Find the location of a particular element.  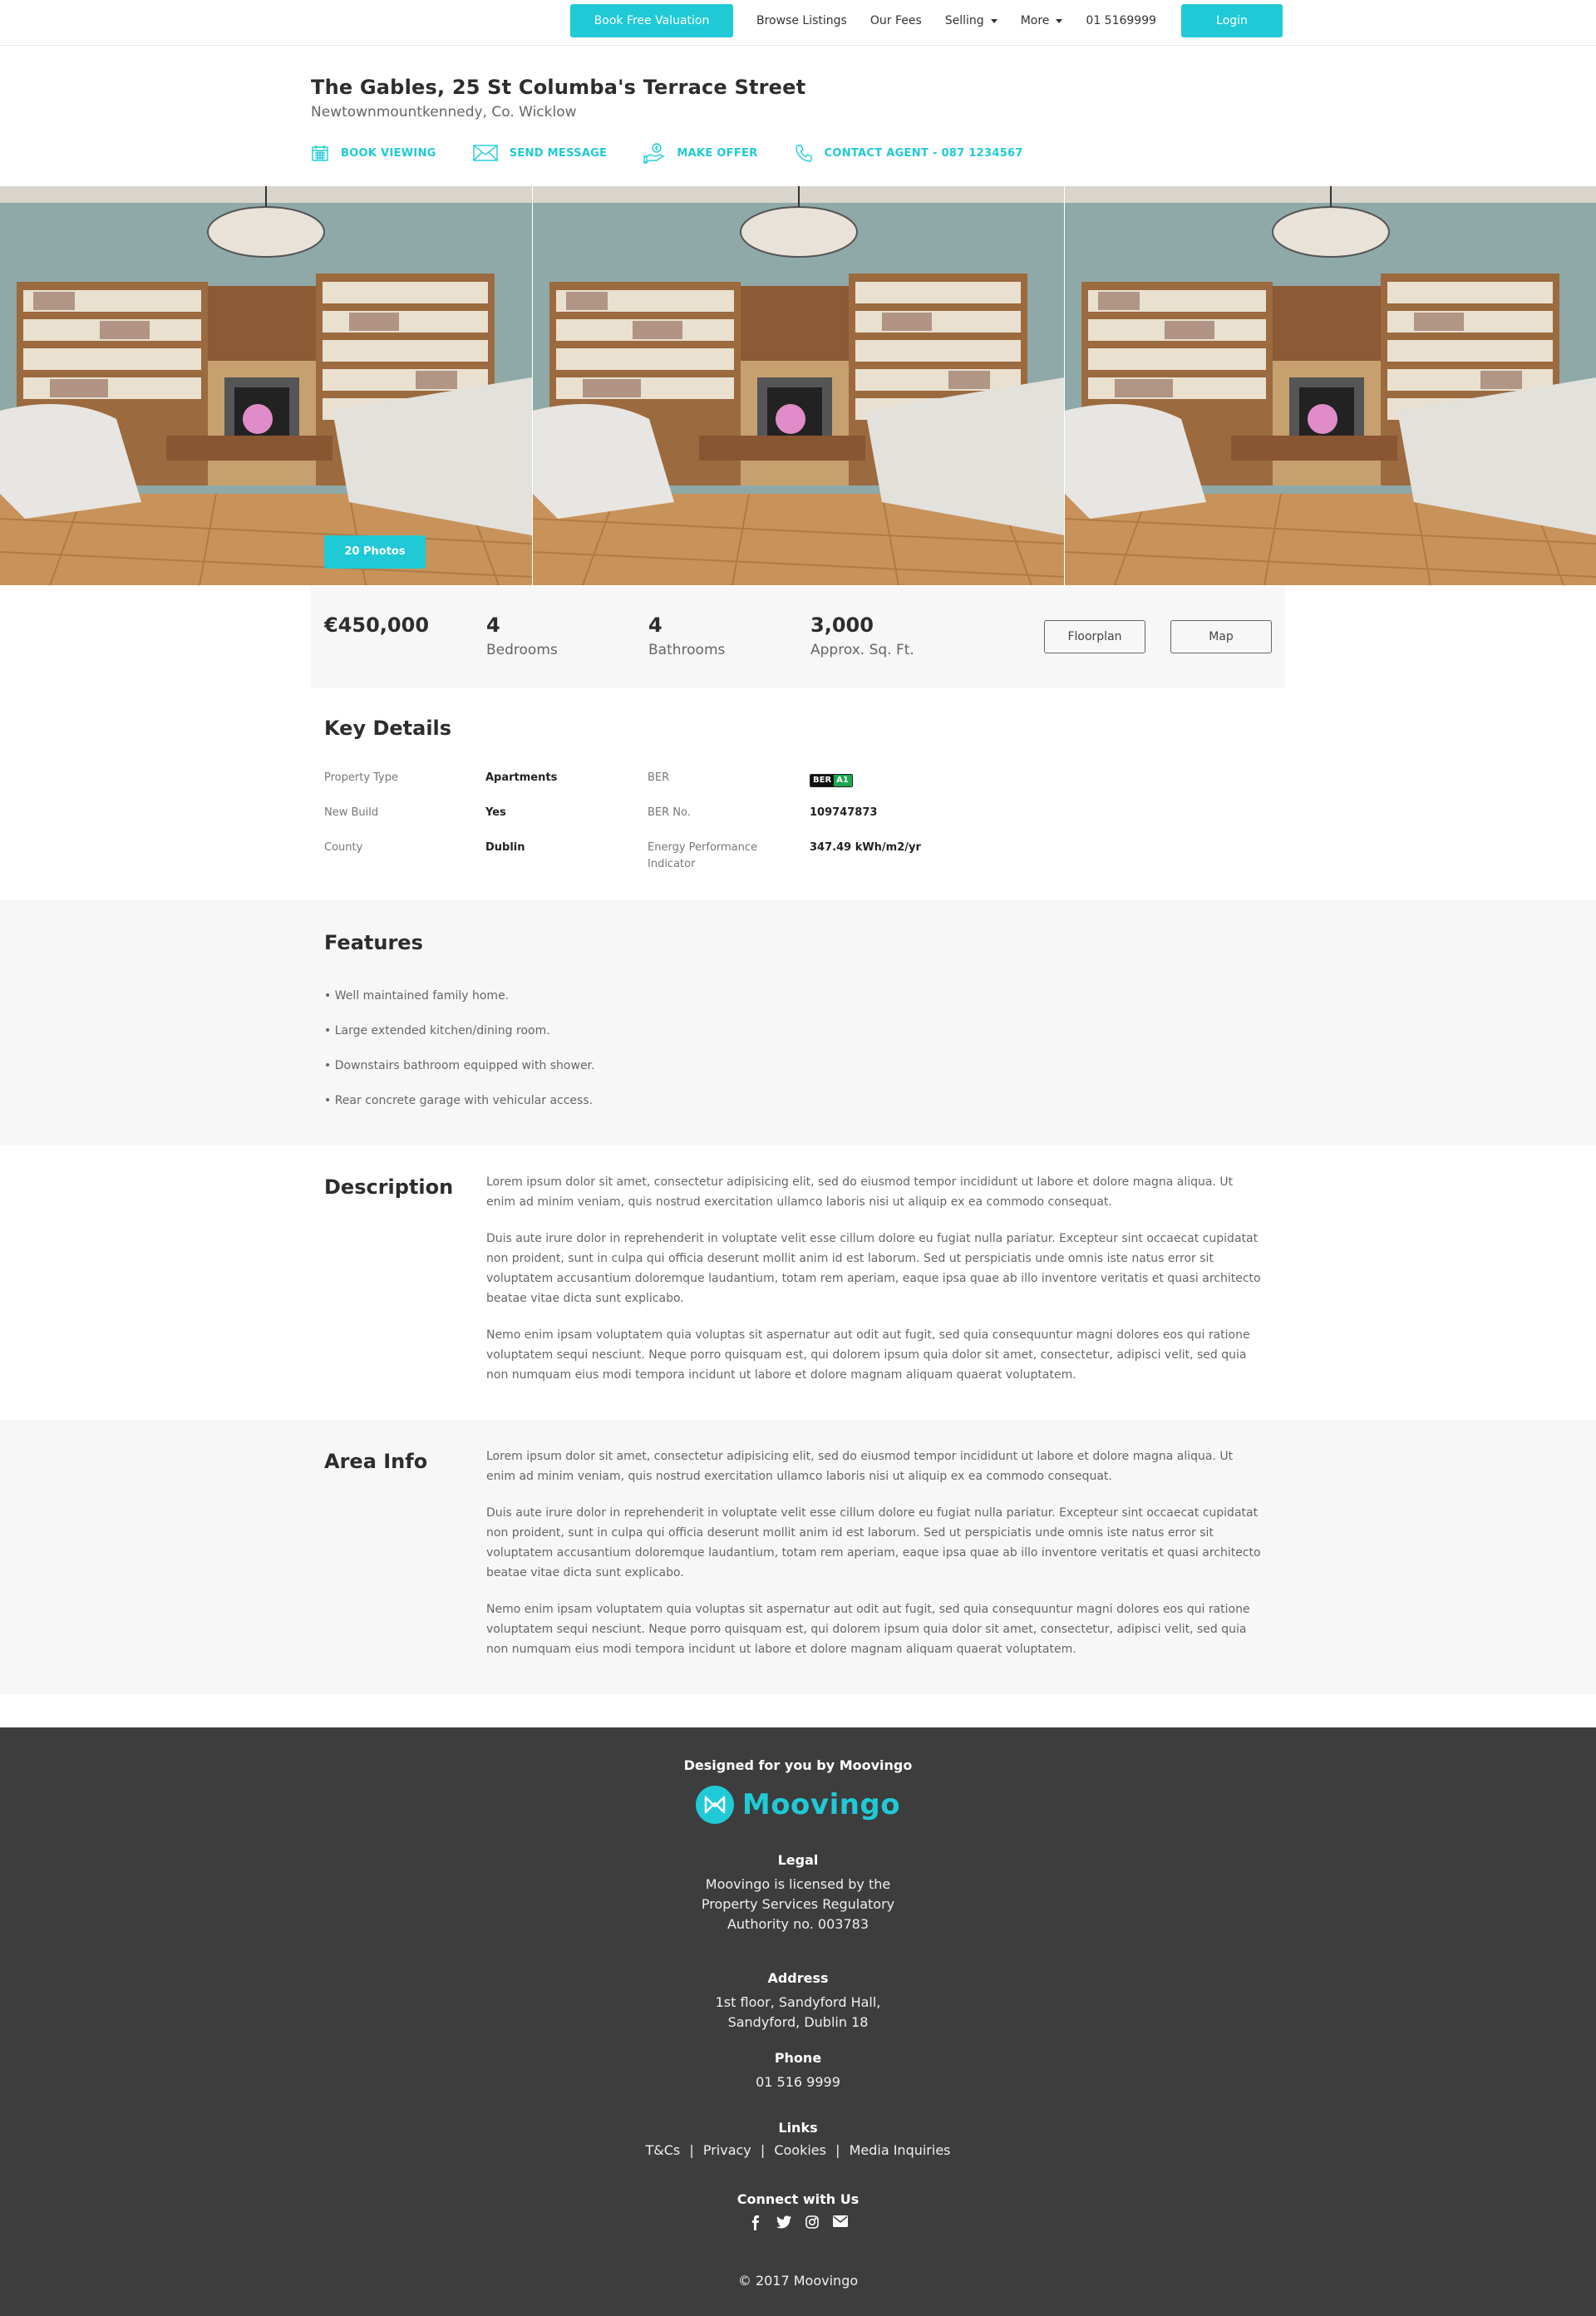

footer-legal-title: Legal is located at coordinates (798, 1860).